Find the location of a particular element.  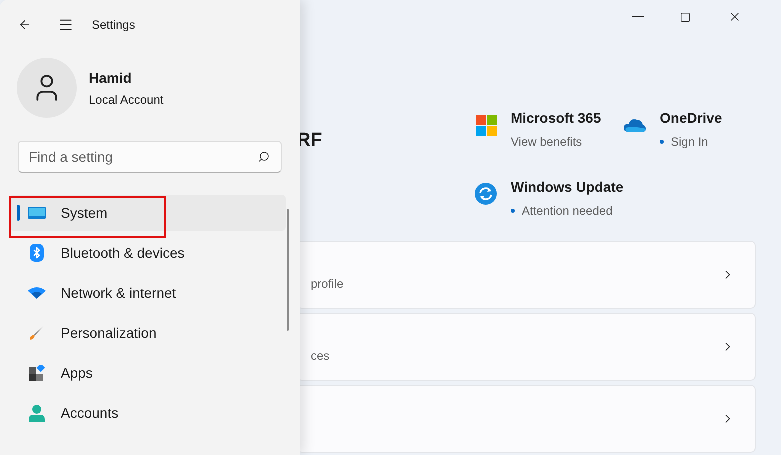

settings-card: ces is located at coordinates (526, 347).